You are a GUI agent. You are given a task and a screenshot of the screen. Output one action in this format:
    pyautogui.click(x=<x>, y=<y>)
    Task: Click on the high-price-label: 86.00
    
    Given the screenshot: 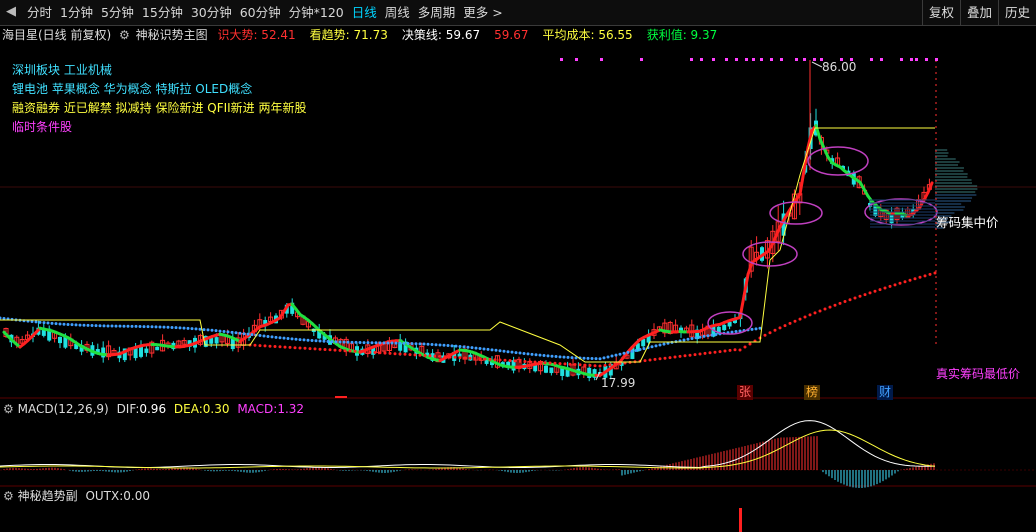 What is the action you would take?
    pyautogui.click(x=839, y=67)
    